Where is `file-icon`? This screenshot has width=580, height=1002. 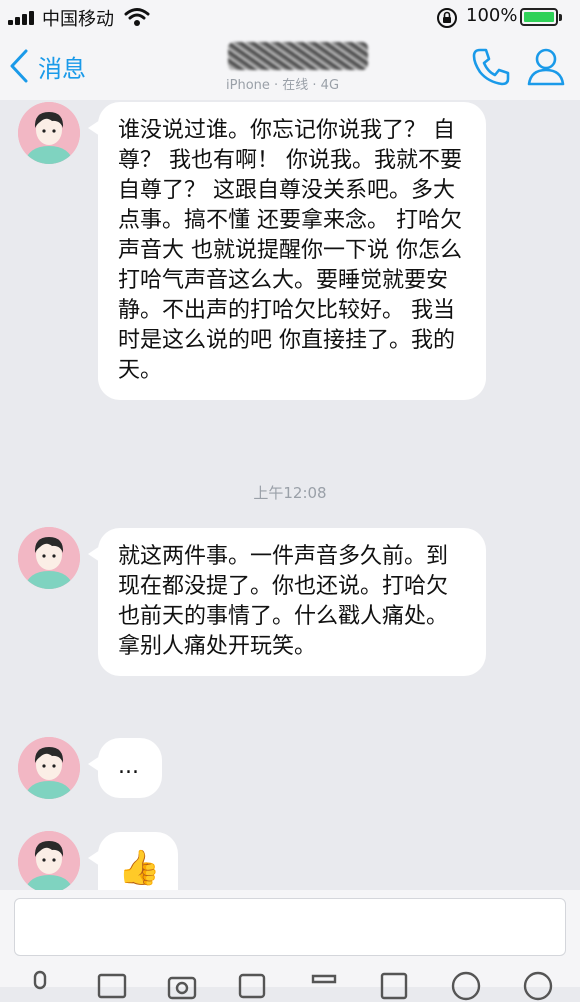 file-icon is located at coordinates (394, 986).